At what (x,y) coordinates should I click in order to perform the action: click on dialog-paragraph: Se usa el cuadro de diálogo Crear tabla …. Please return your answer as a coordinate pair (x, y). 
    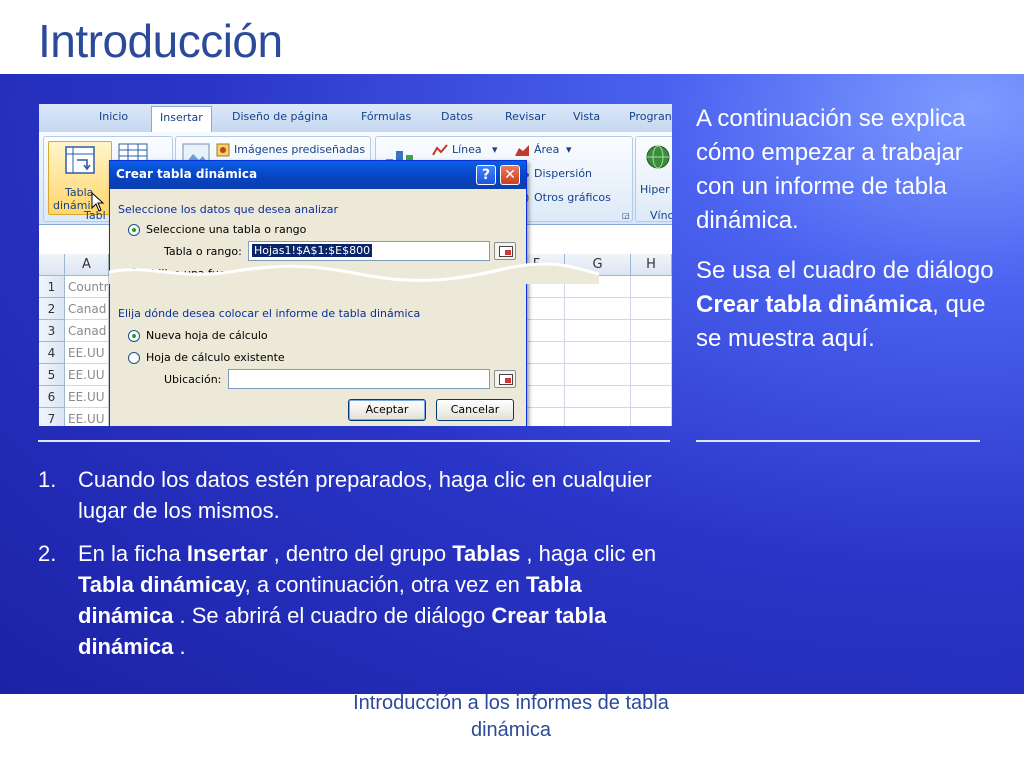
    Looking at the image, I should click on (846, 305).